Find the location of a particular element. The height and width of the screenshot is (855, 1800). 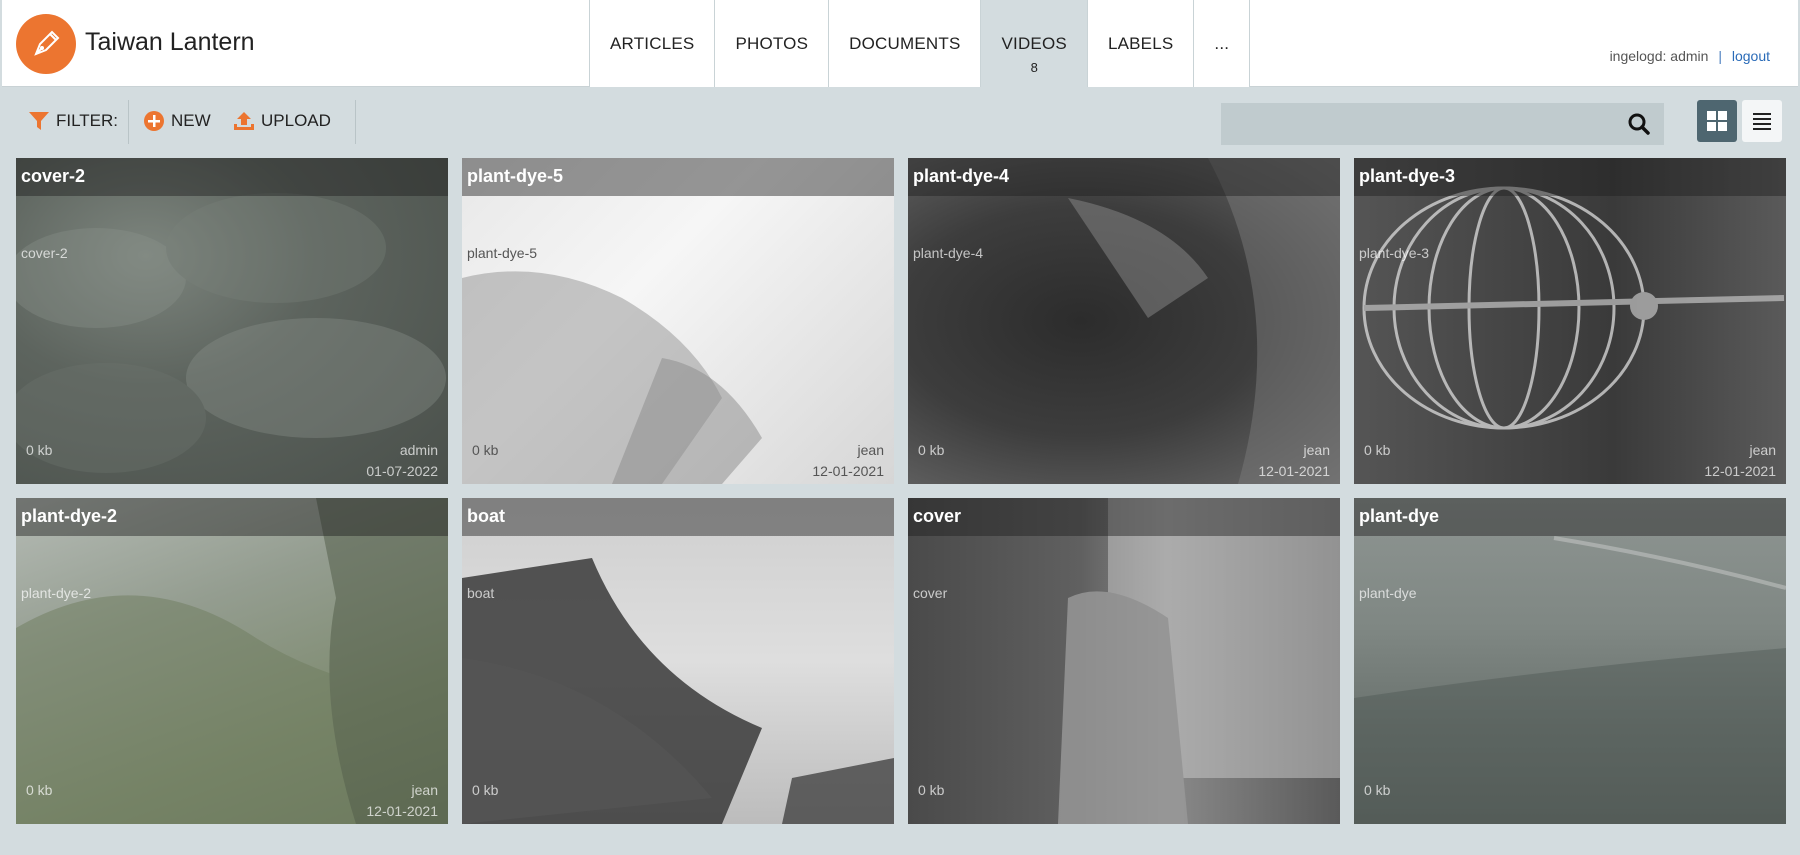

plus-circle-icon is located at coordinates (154, 121).